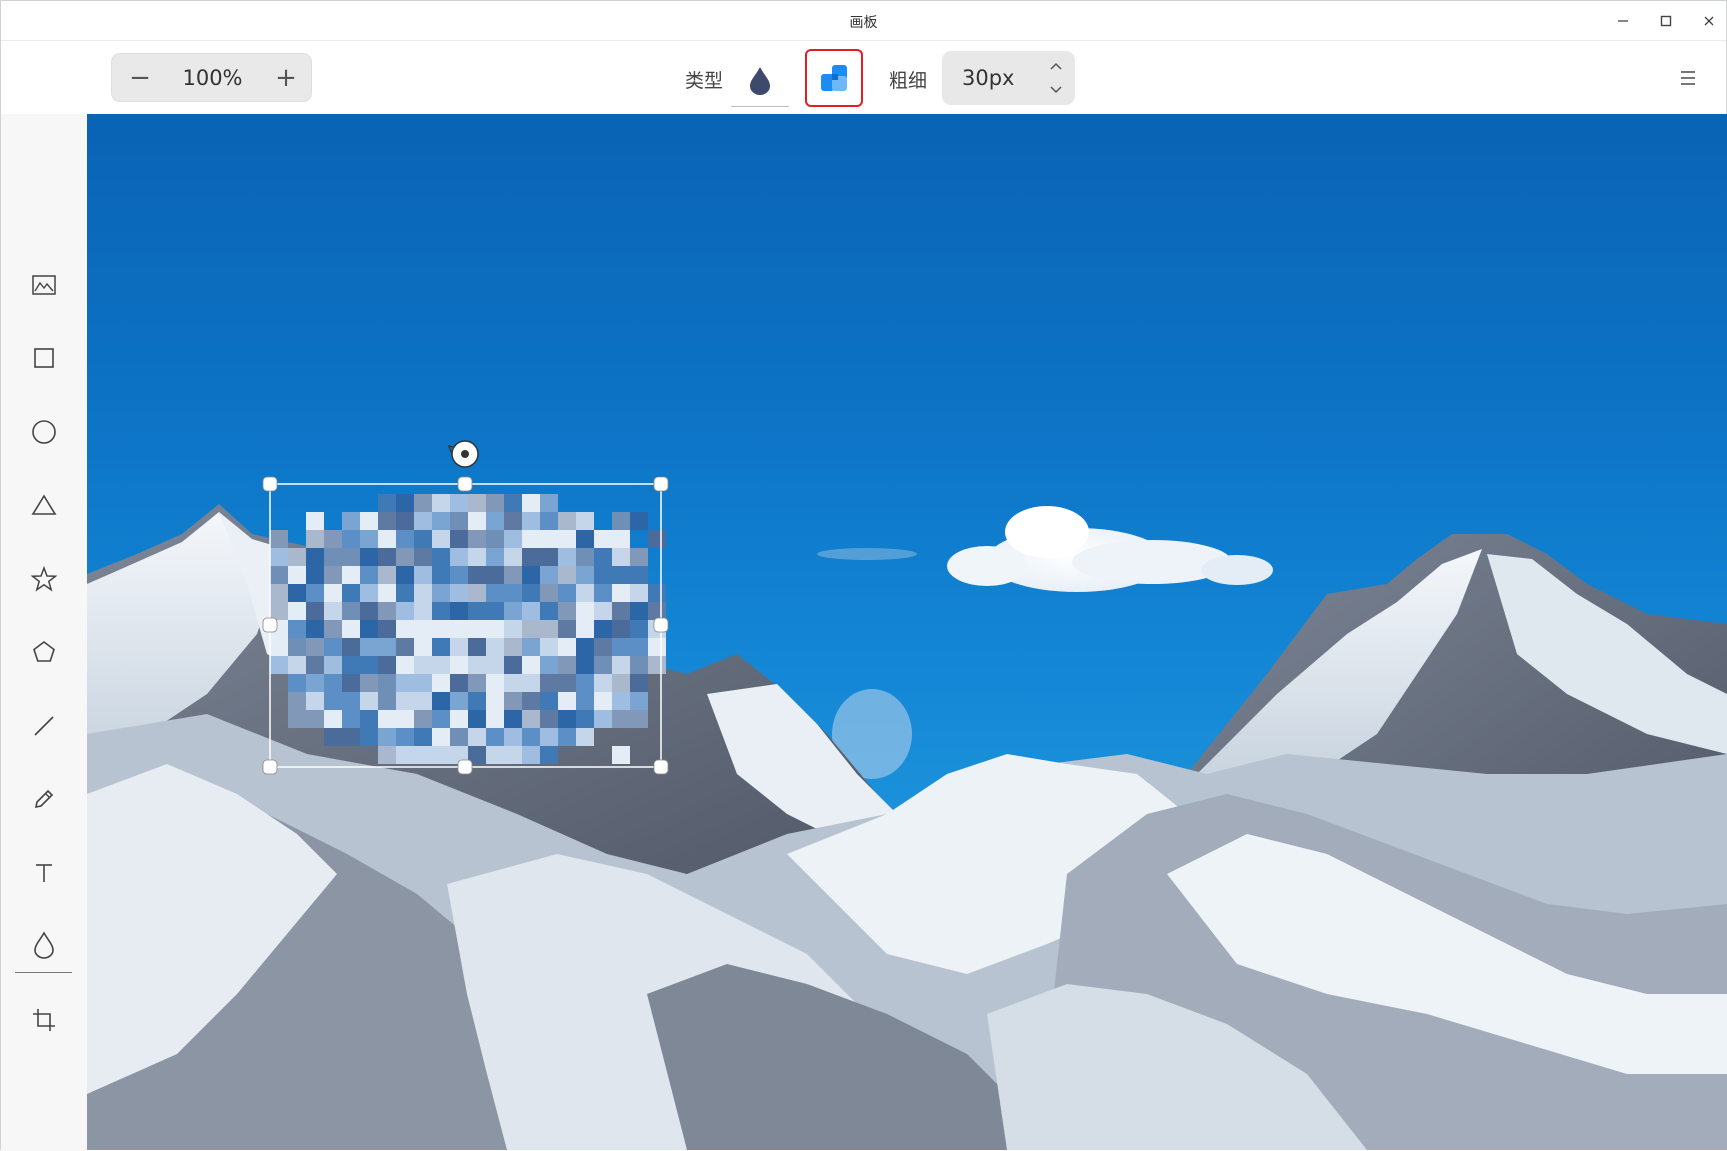  What do you see at coordinates (44, 1020) in the screenshot?
I see `crop-tool-button` at bounding box center [44, 1020].